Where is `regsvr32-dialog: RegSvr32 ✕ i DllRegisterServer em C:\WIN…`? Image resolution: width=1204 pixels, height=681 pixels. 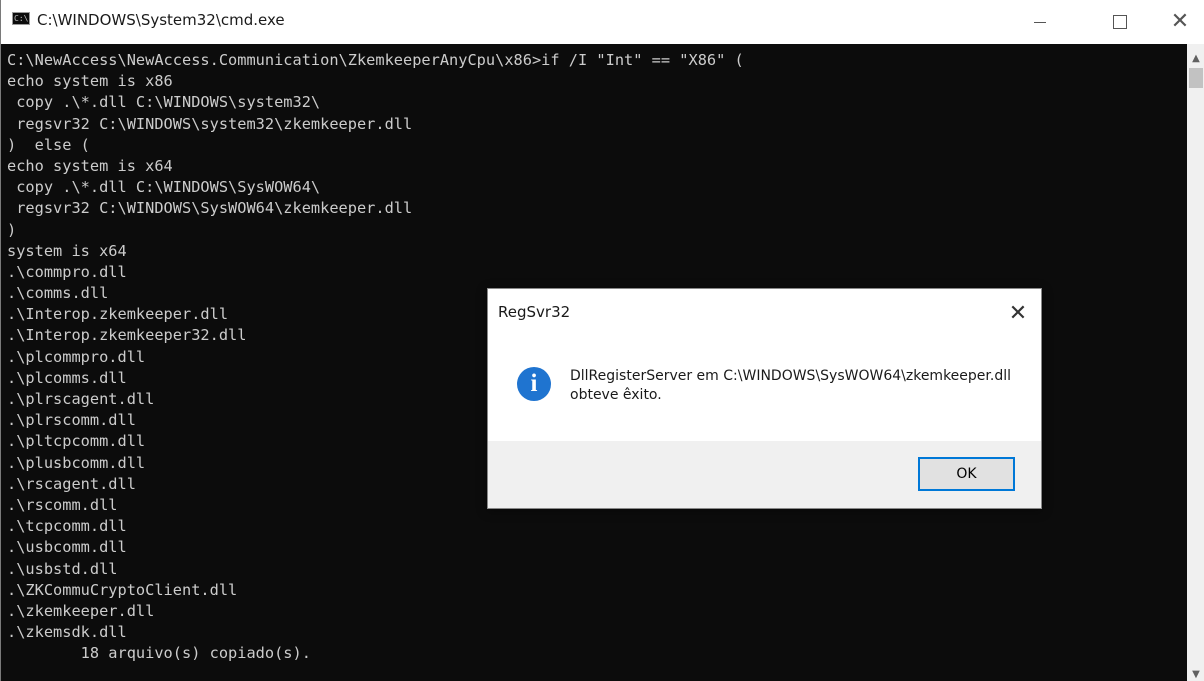
regsvr32-dialog: RegSvr32 ✕ i DllRegisterServer em C:\WIN… is located at coordinates (764, 398).